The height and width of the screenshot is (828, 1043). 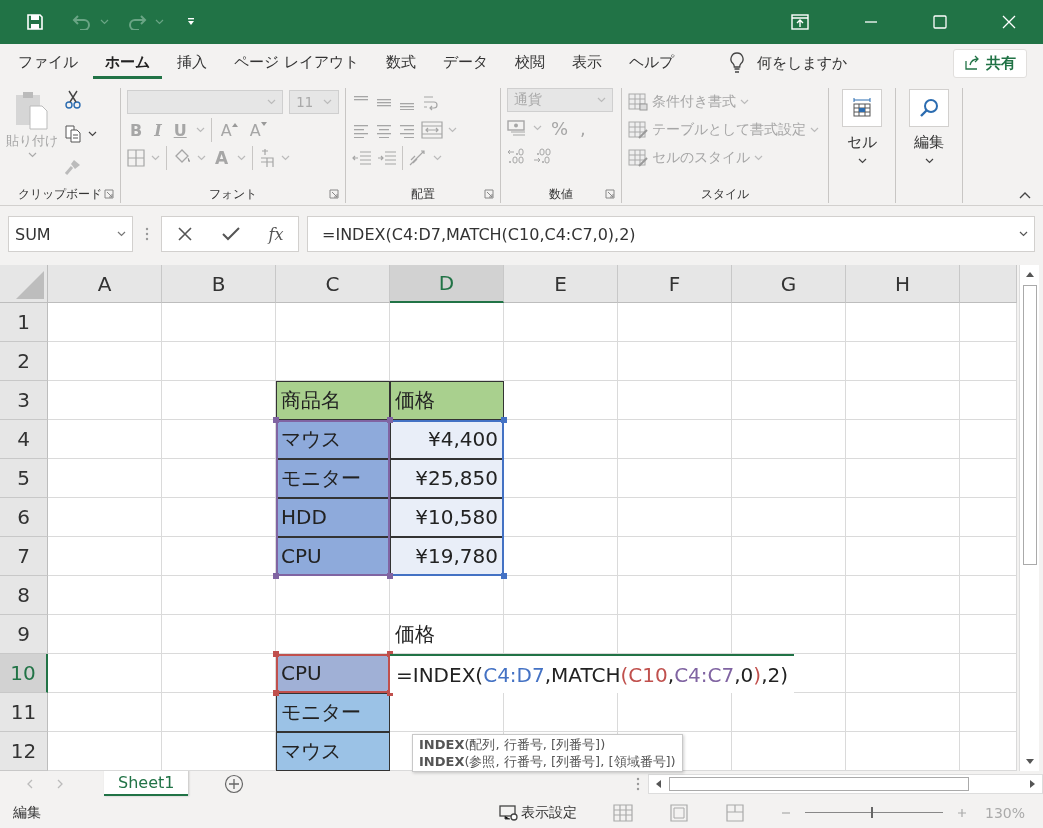 I want to click on page-break-view-icon, so click(x=735, y=812).